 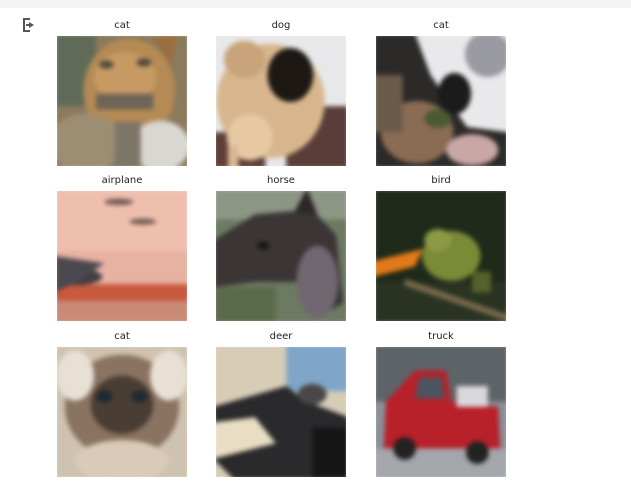 What do you see at coordinates (281, 25) in the screenshot?
I see `image-label: dog` at bounding box center [281, 25].